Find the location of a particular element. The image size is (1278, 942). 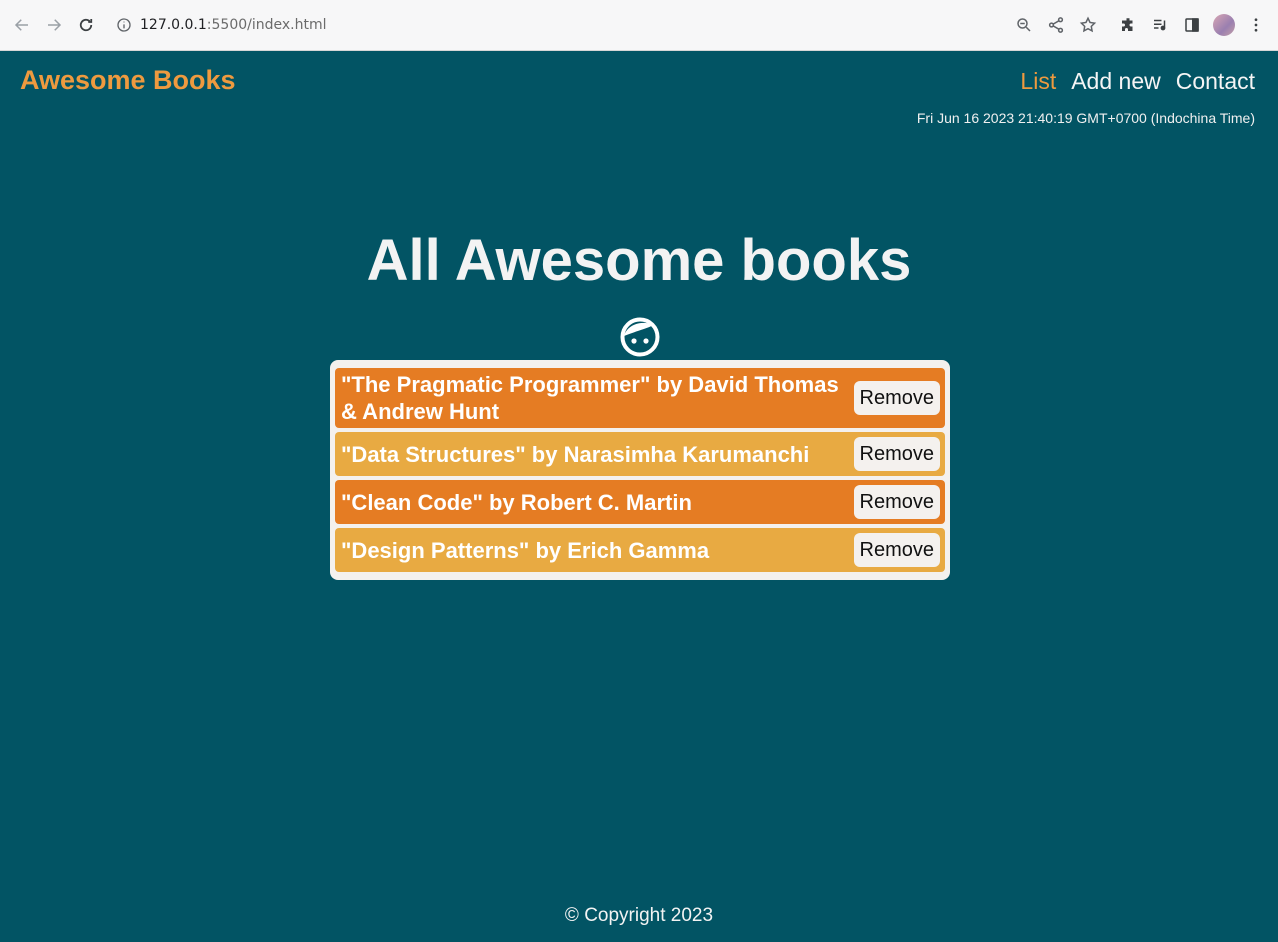

nav-list: List is located at coordinates (1038, 81).